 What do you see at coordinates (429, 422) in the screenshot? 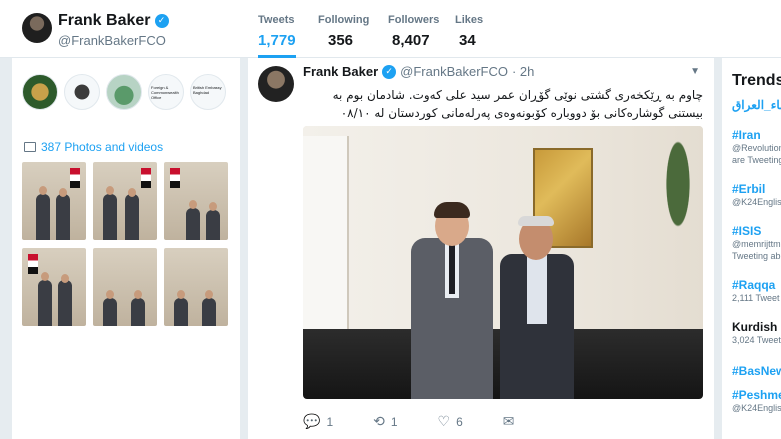
I see `tweet-actions: 💬 1 ⟲ 1 ♡ 6 ✉` at bounding box center [429, 422].